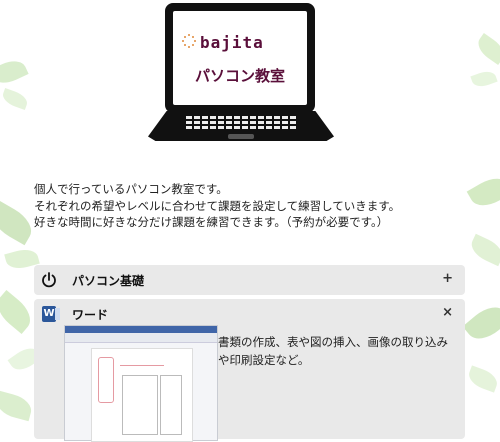 The height and width of the screenshot is (442, 500). I want to click on intro-line: それぞれの希望やレベルに合わせて課題を設定して練習していきます。, so click(217, 205).